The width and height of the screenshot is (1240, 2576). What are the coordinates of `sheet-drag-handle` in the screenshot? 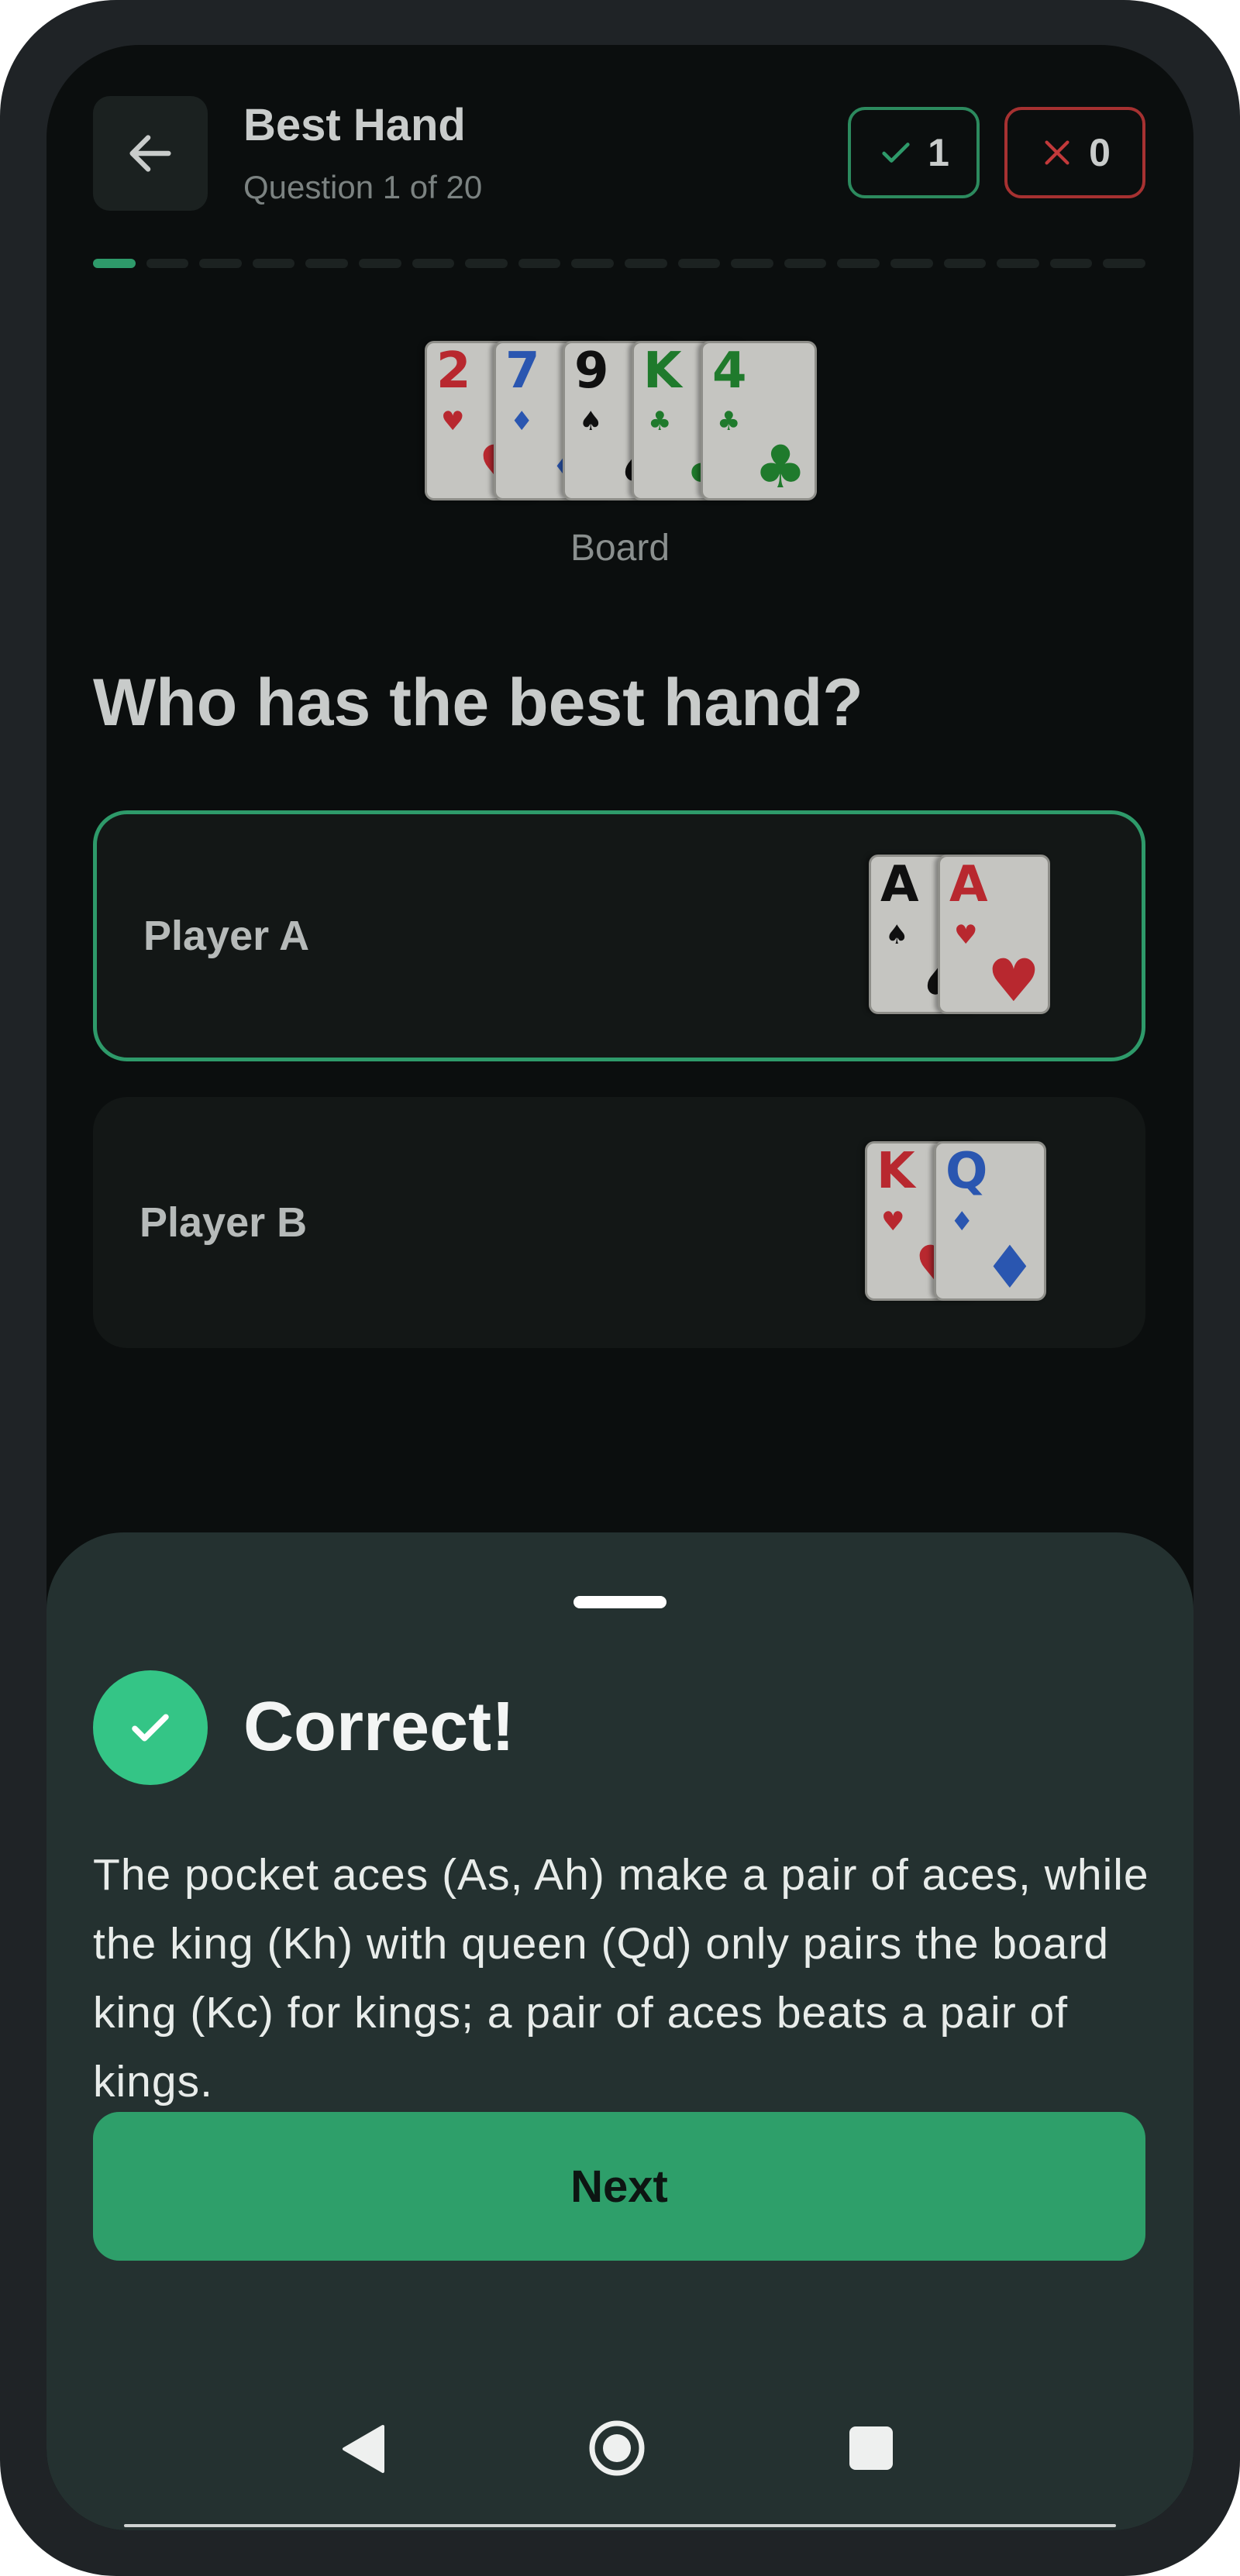 It's located at (620, 1602).